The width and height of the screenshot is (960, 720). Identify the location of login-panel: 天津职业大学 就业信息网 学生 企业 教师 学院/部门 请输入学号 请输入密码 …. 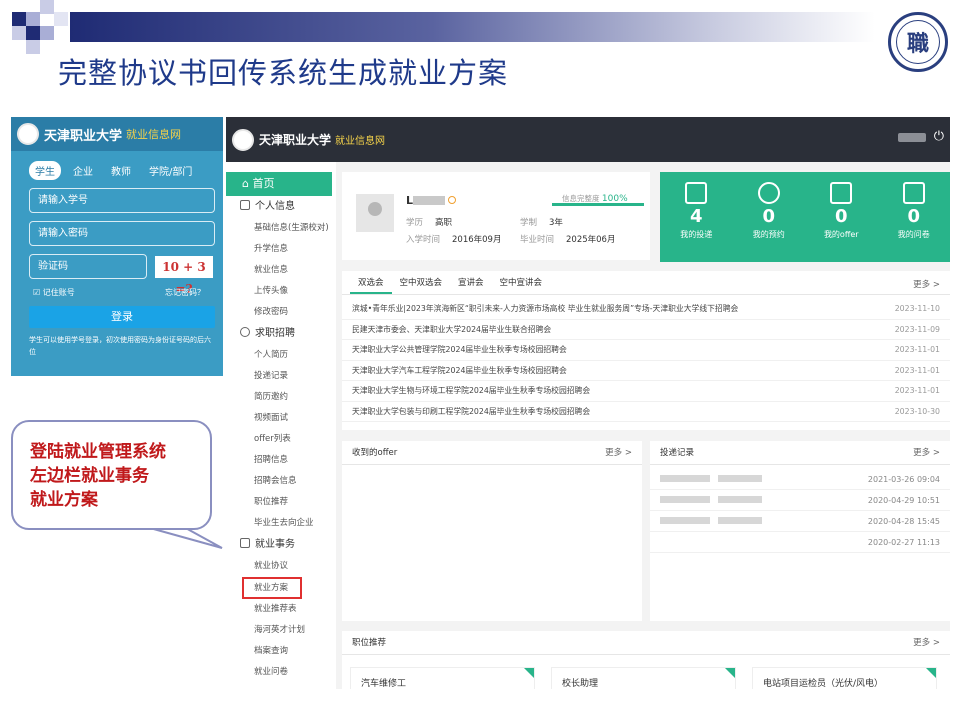
(117, 246).